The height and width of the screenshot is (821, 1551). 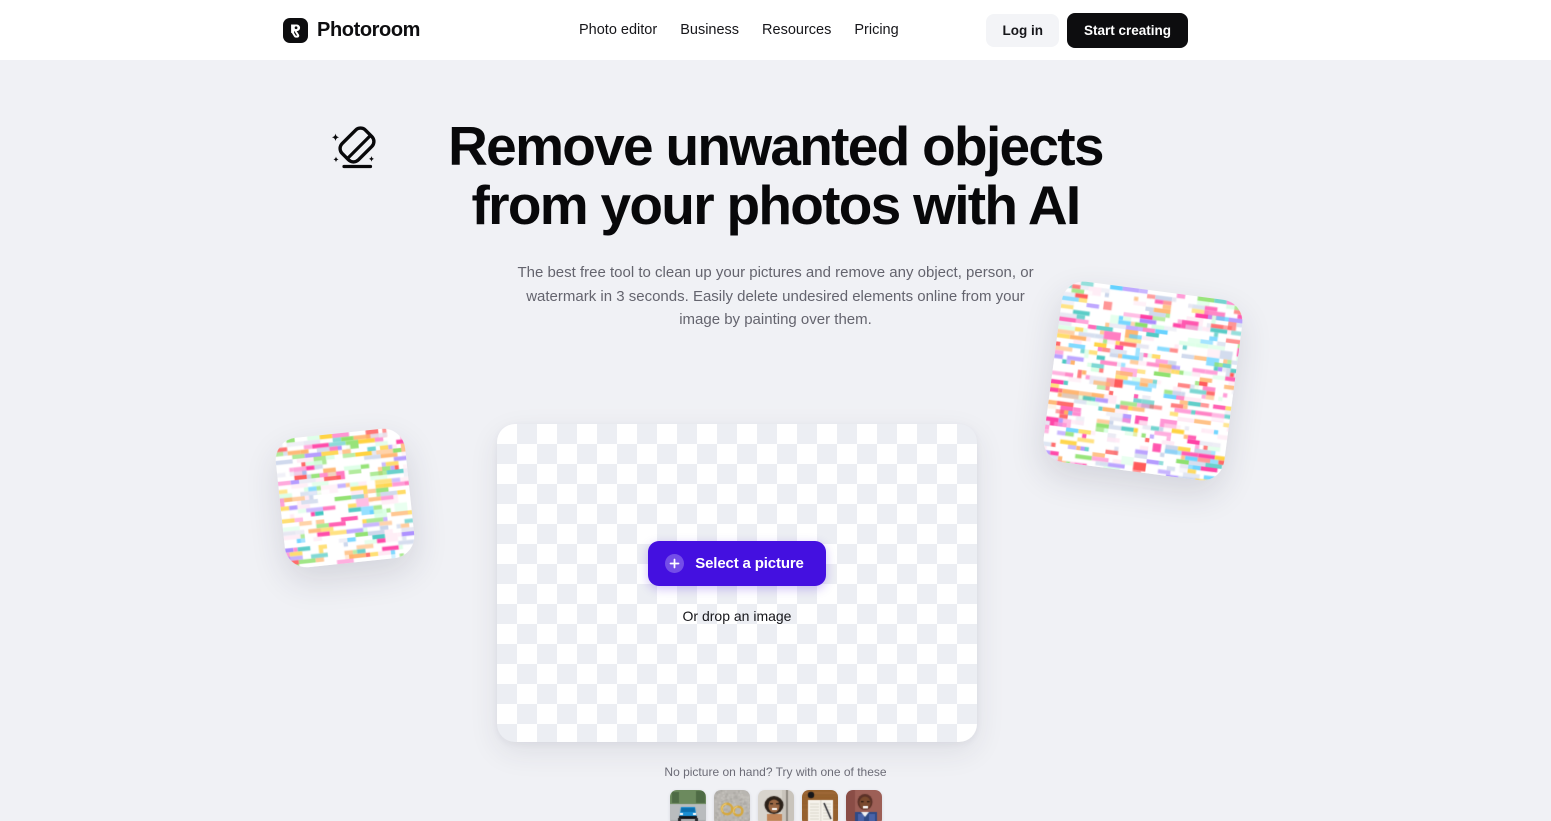 I want to click on login-button: Log in, so click(x=1022, y=30).